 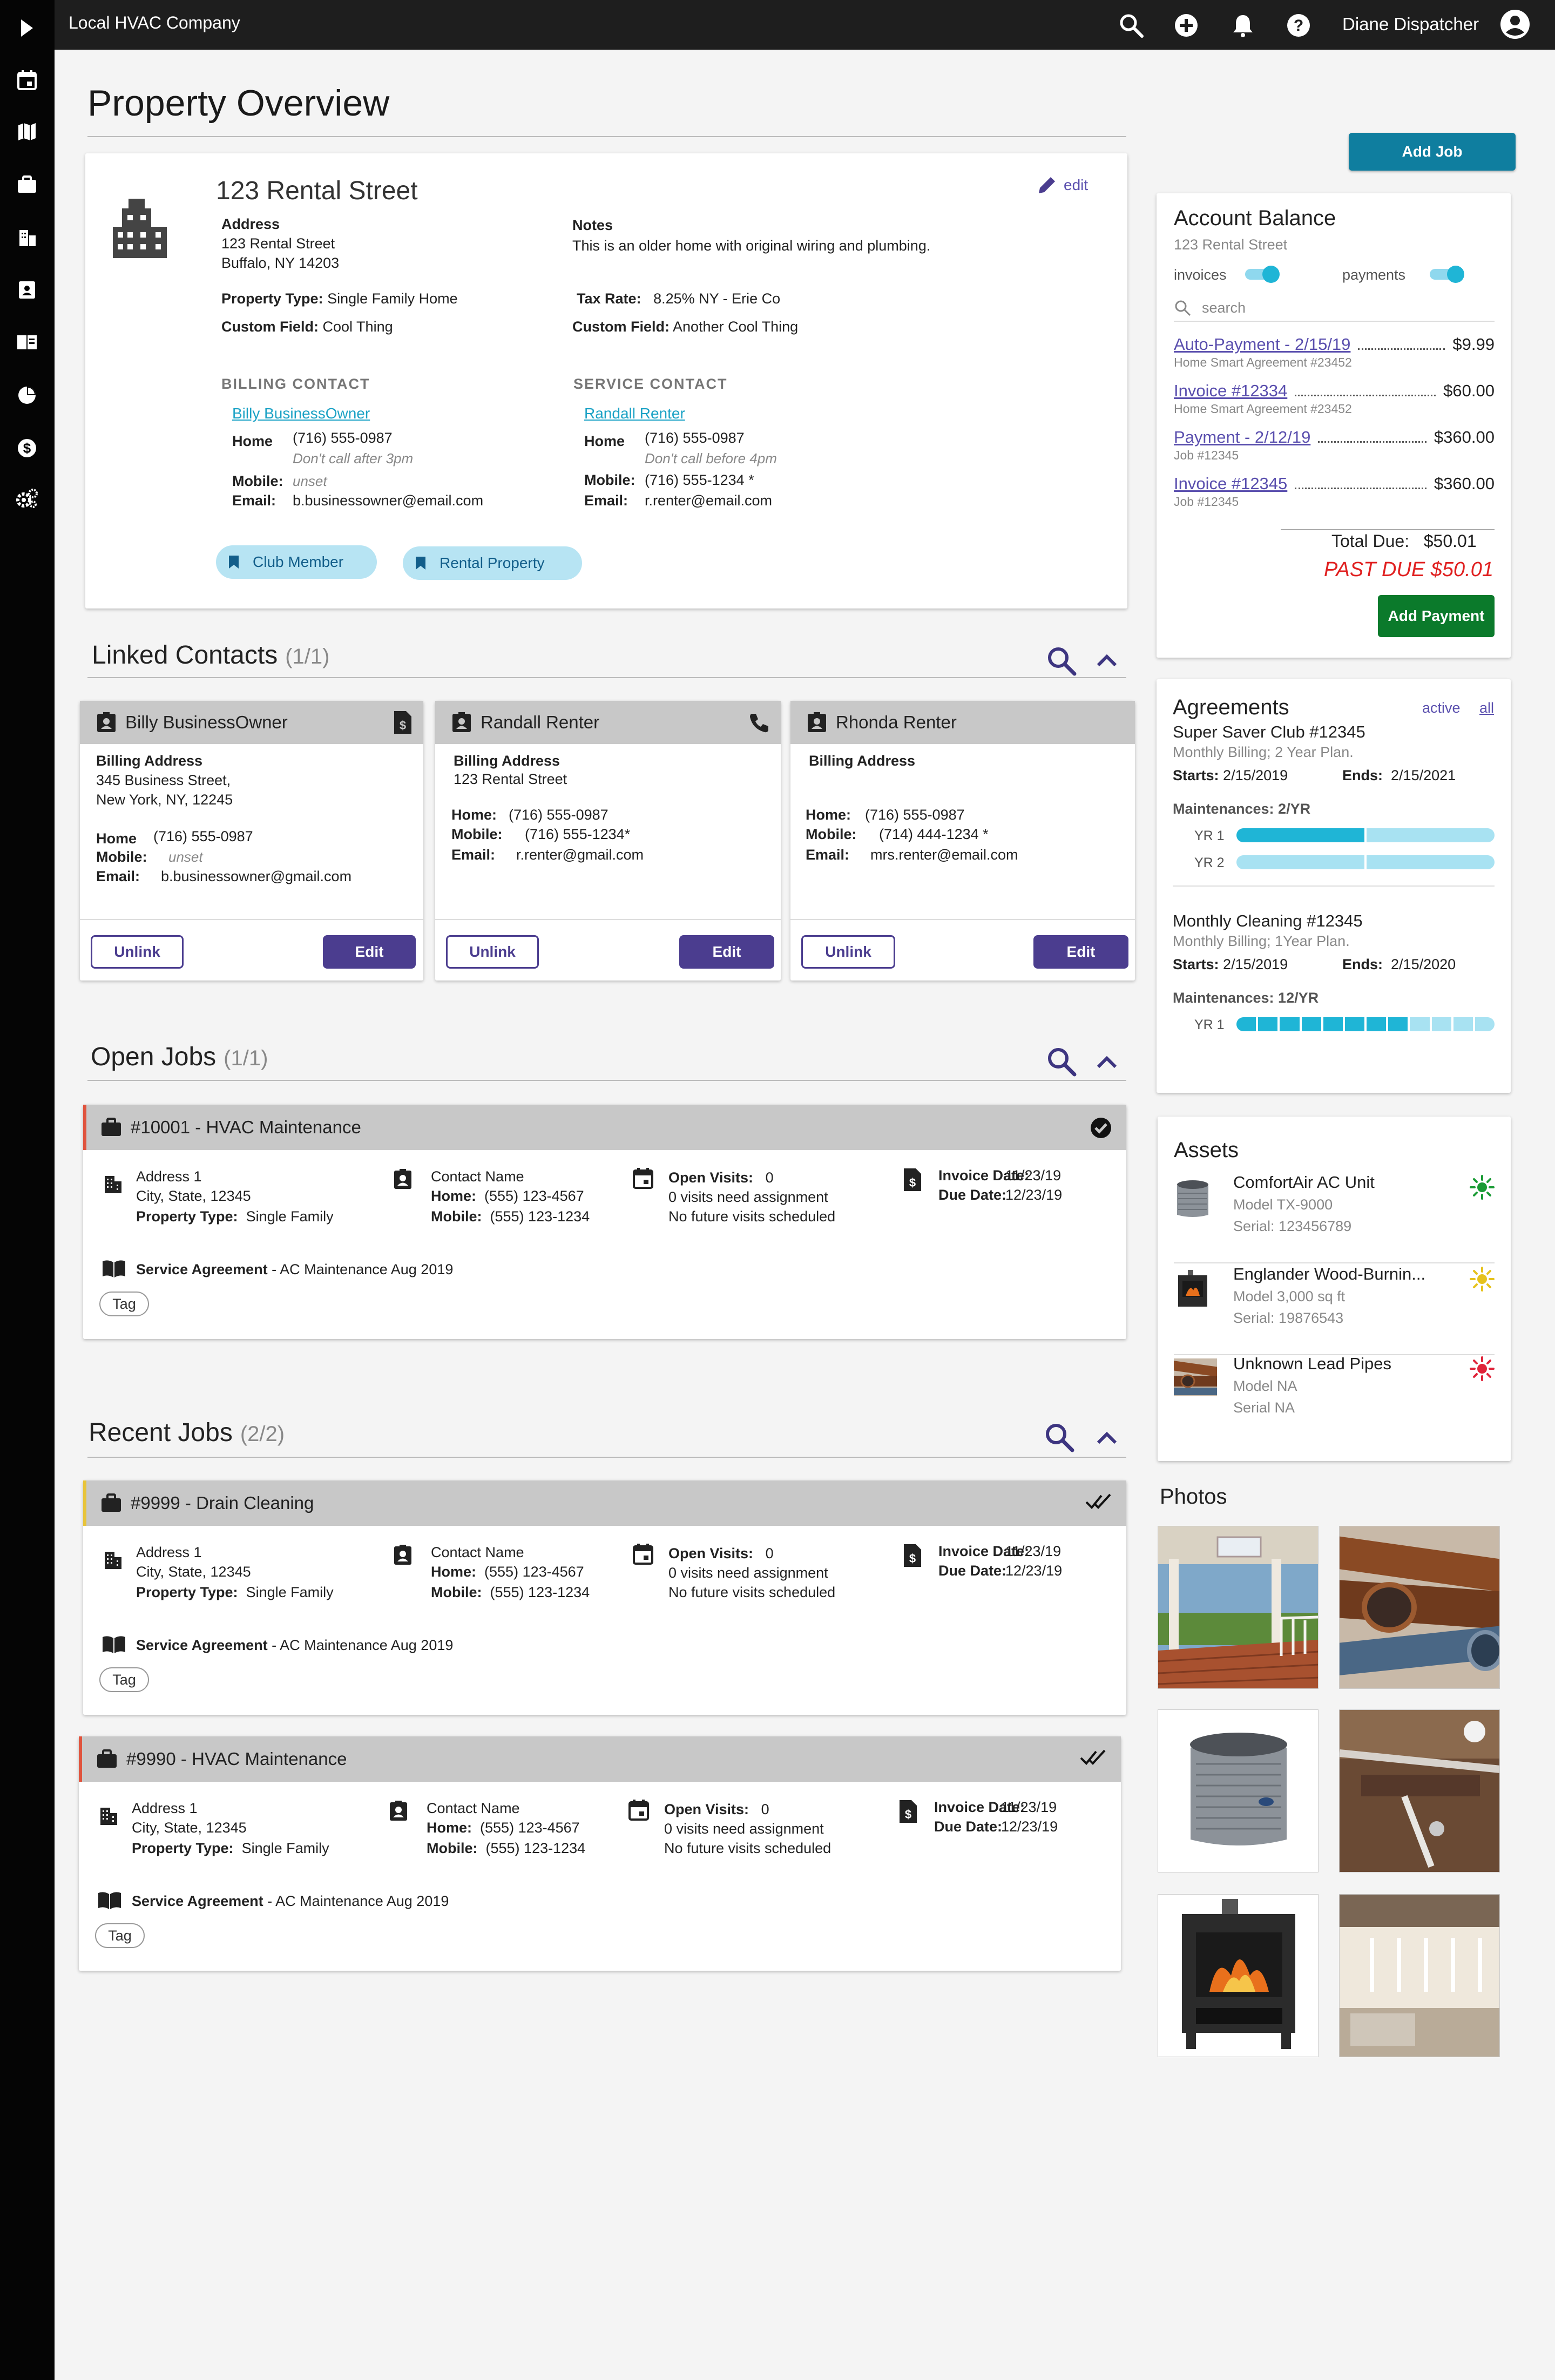 What do you see at coordinates (1238, 1975) in the screenshot?
I see `photo-wood-stove` at bounding box center [1238, 1975].